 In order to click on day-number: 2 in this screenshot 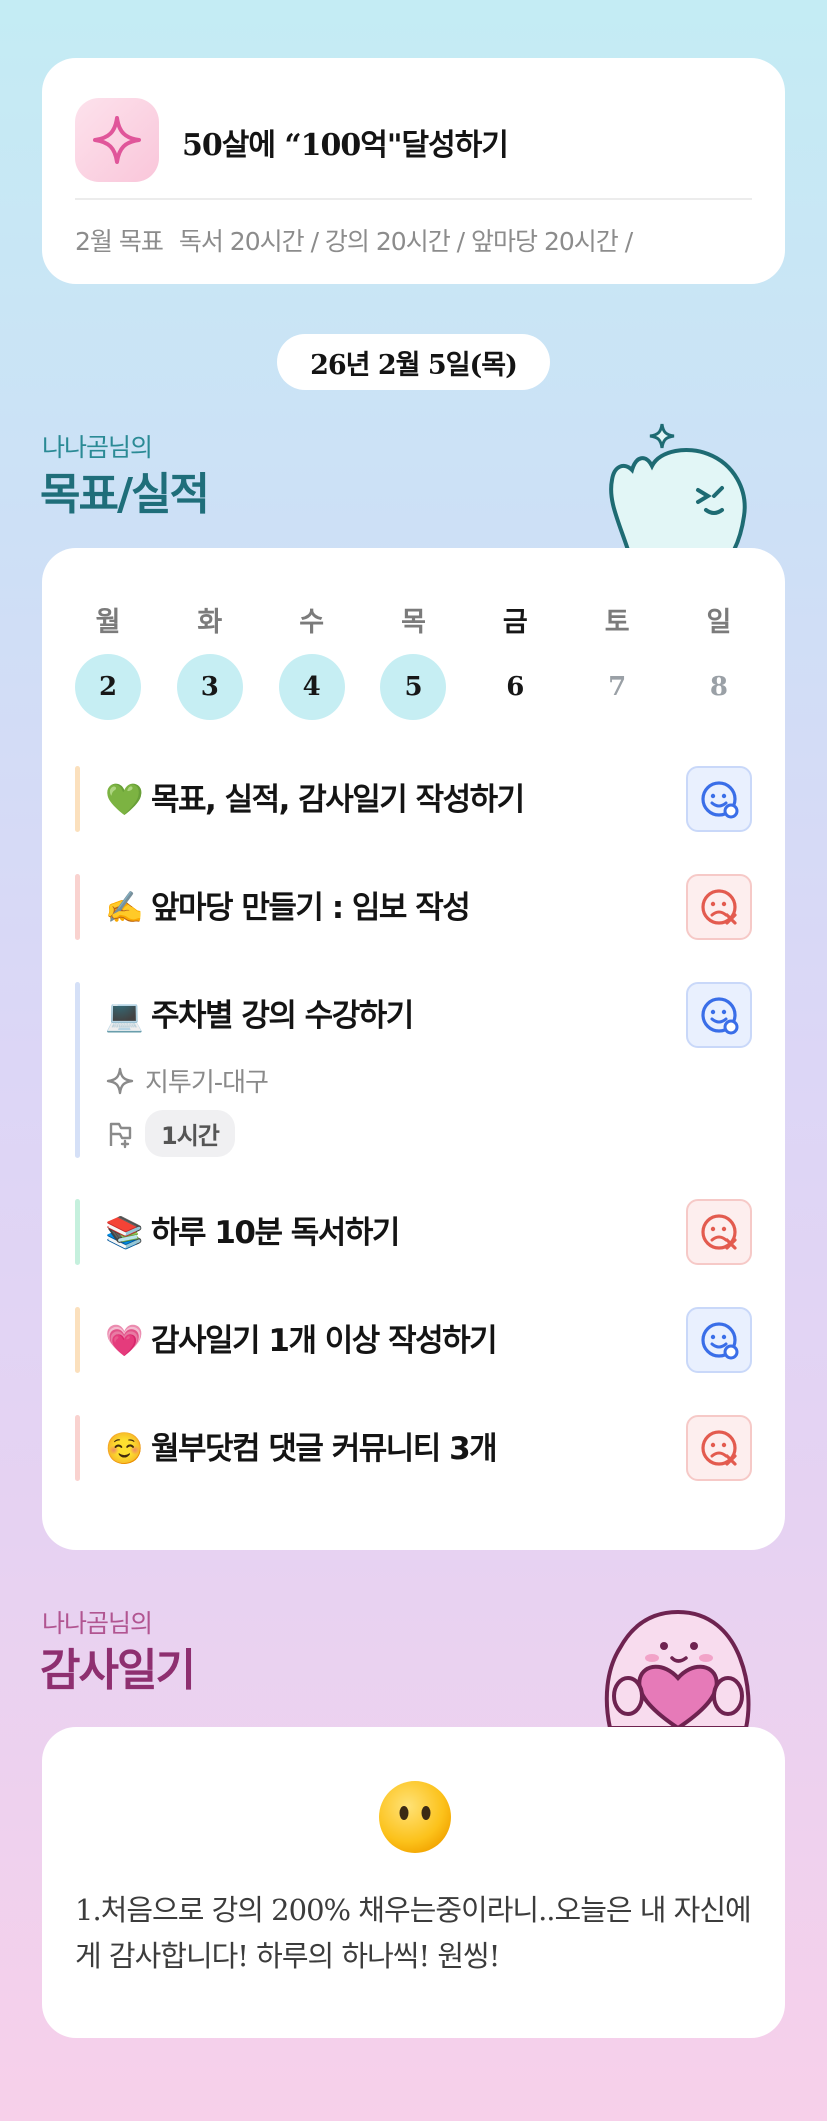, I will do `click(108, 687)`.